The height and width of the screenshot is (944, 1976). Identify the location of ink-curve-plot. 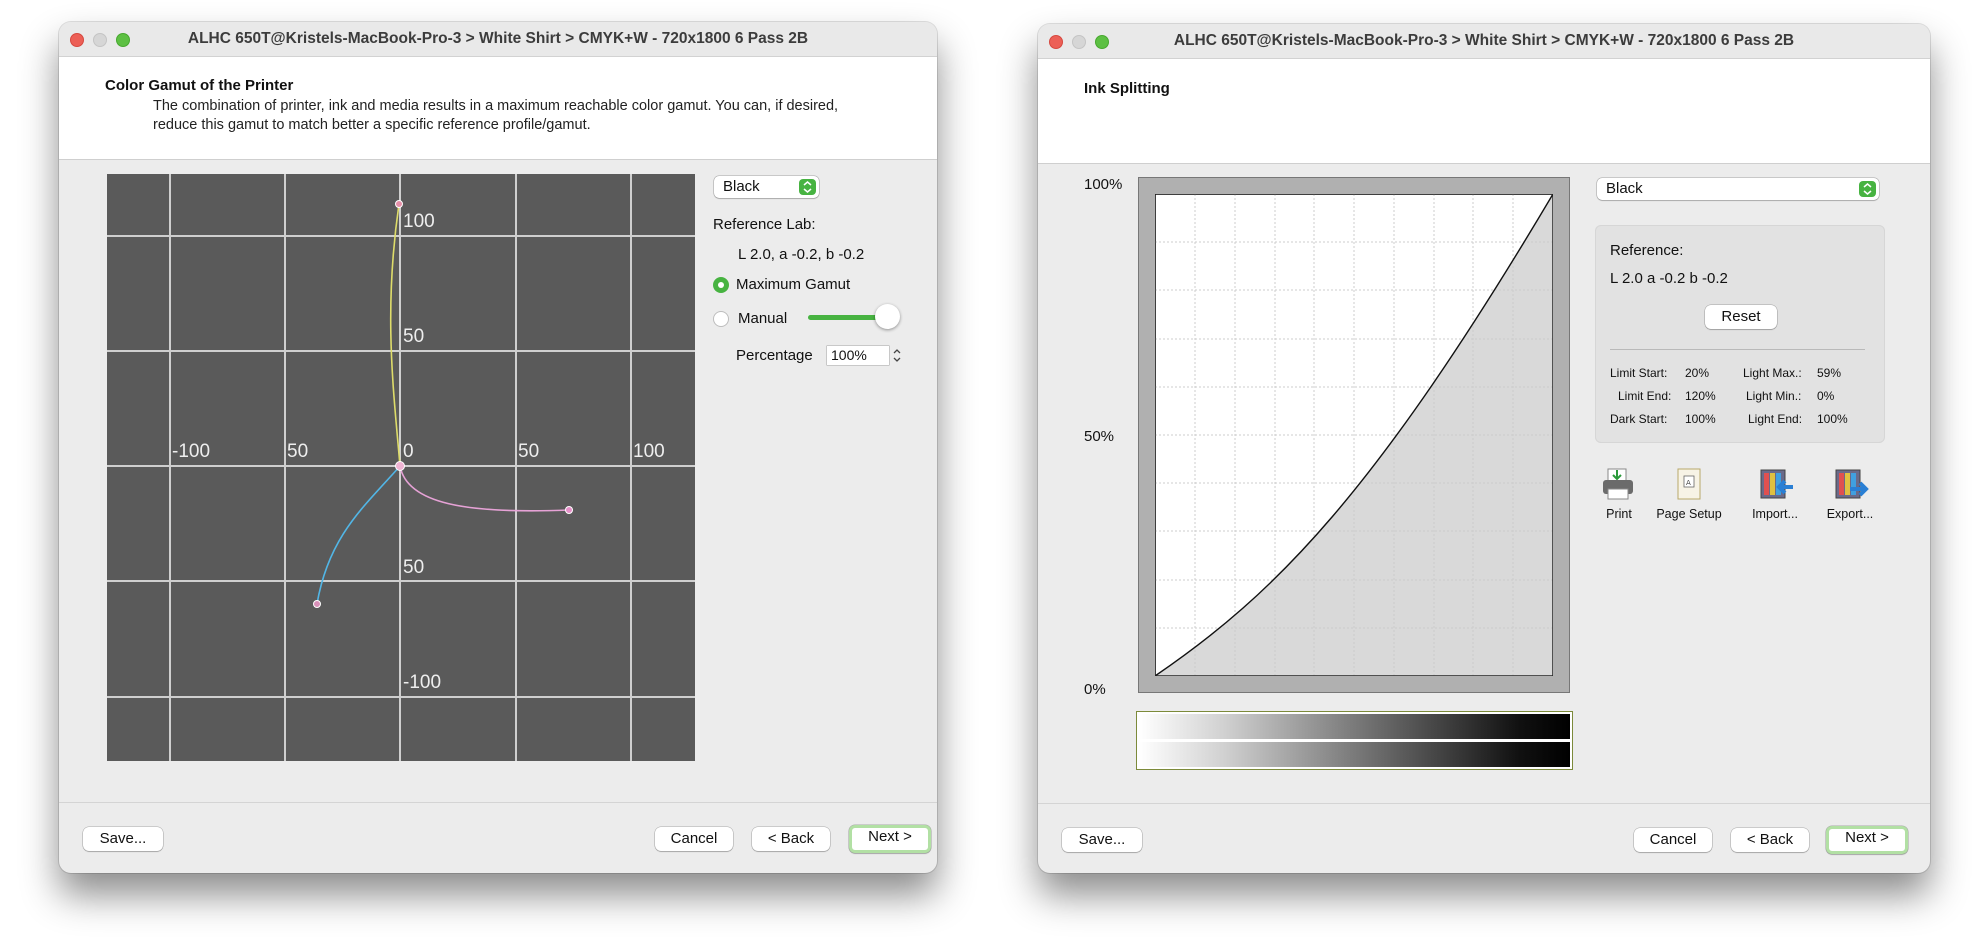
(1354, 435).